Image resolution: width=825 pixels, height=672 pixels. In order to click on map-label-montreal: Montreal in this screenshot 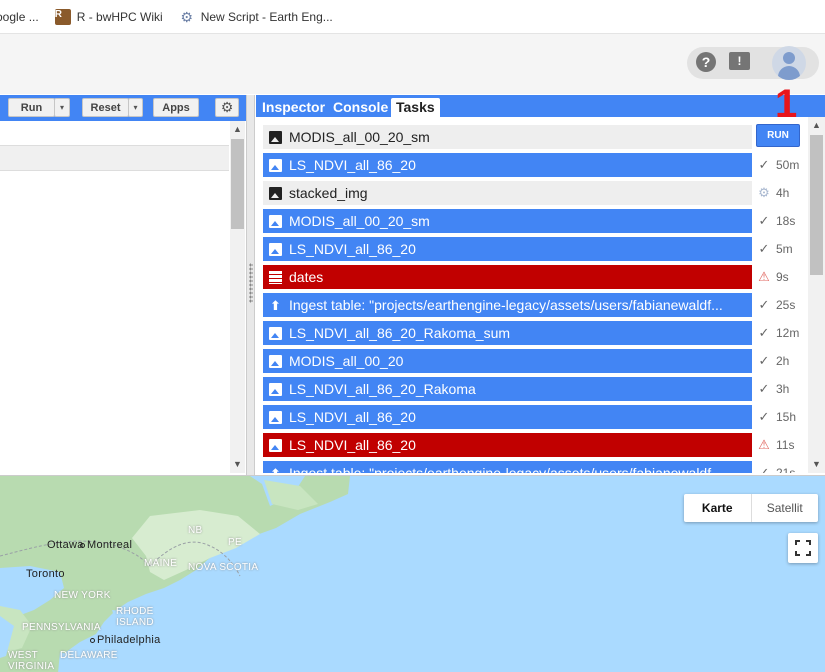, I will do `click(106, 545)`.